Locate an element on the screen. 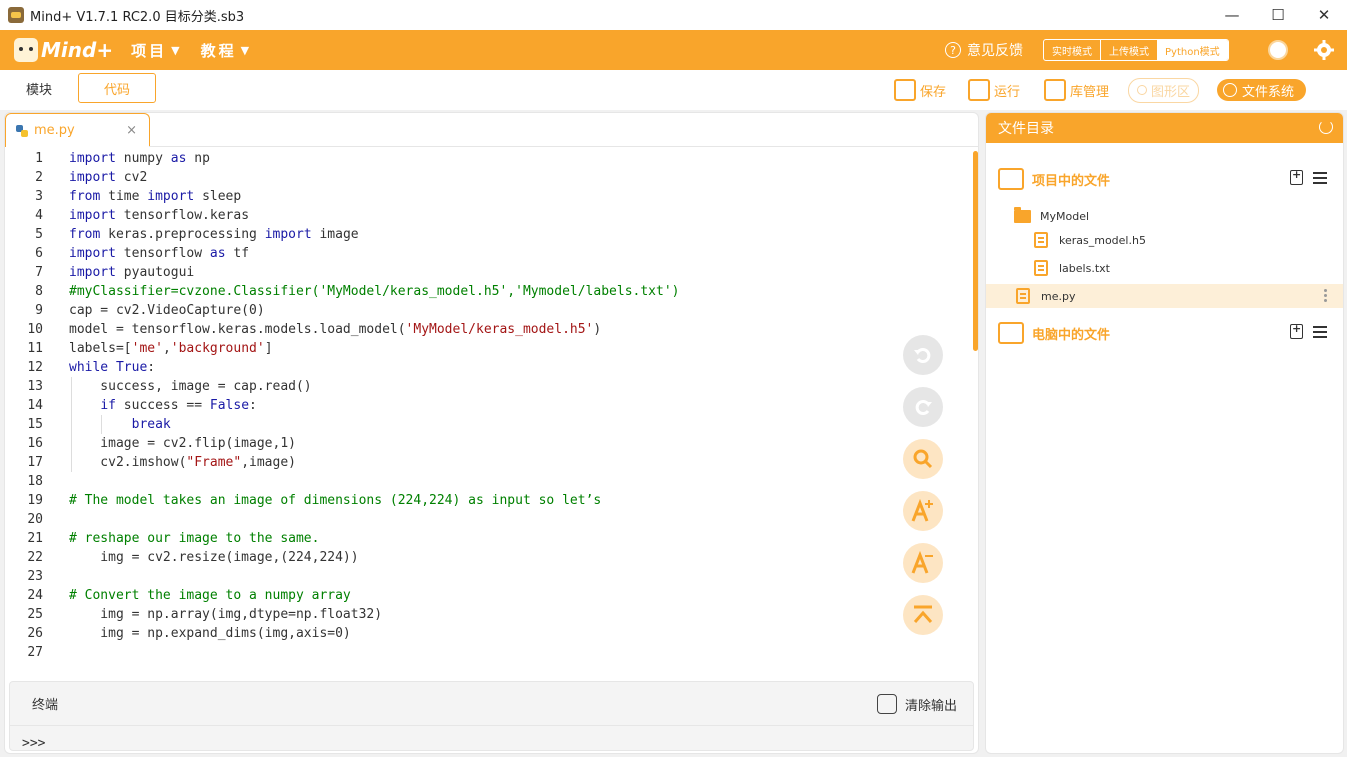  line-number: 8 is located at coordinates (39, 291).